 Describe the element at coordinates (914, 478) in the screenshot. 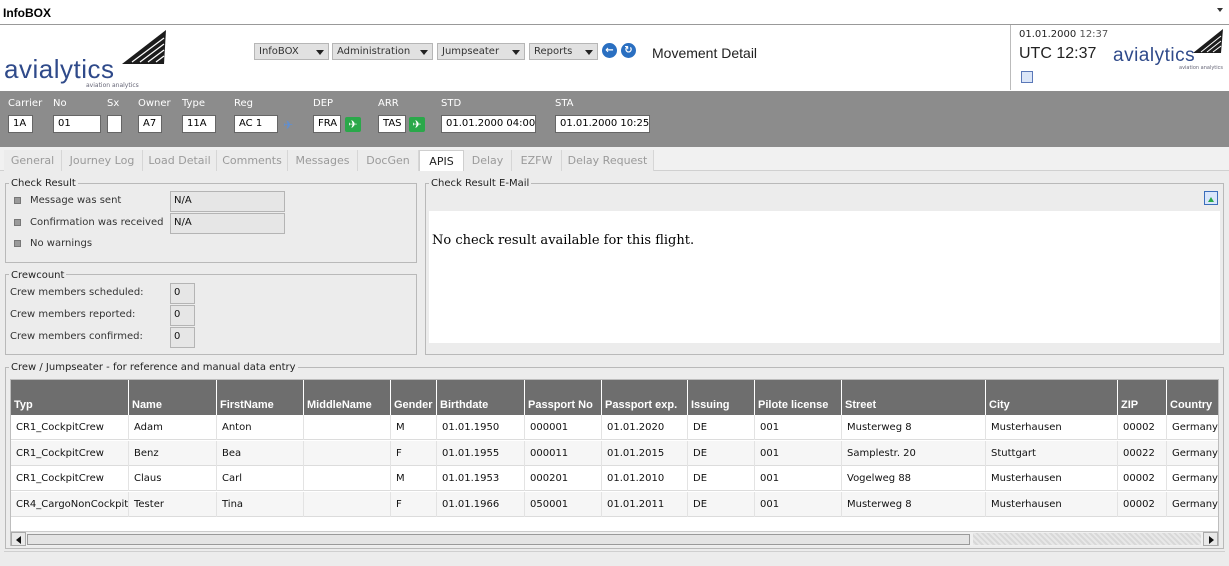

I see `cell-street: Vogelweg 88` at that location.